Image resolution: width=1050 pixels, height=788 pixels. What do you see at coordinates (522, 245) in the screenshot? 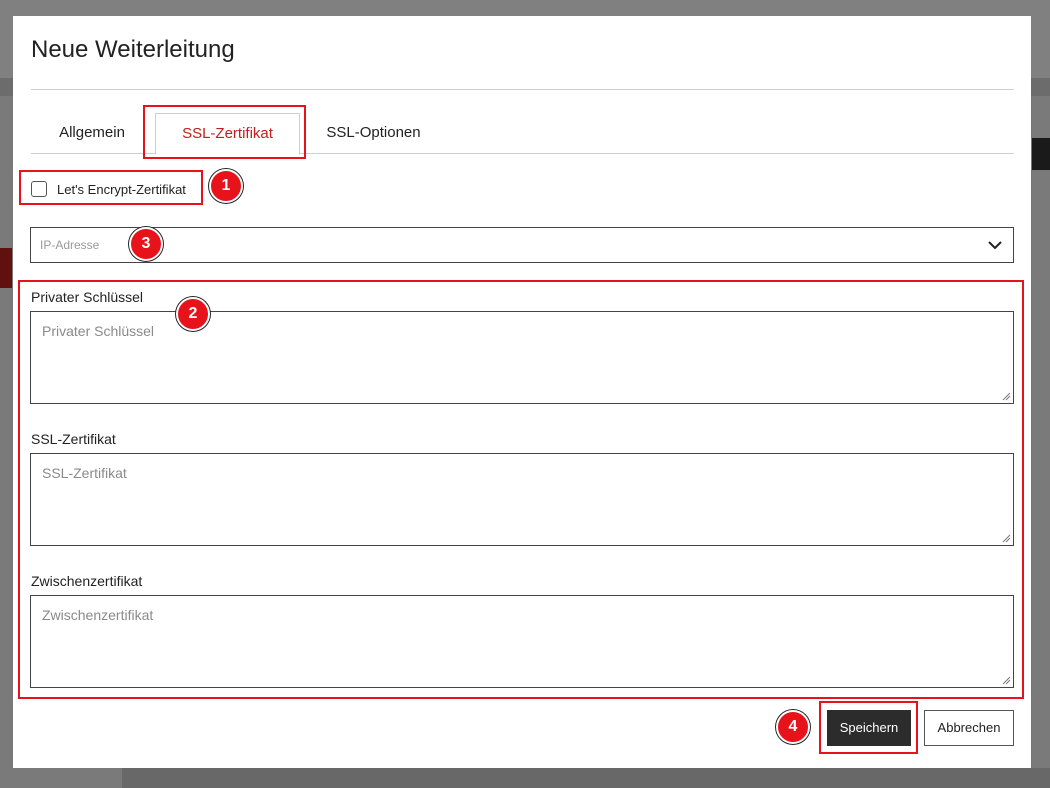
I see `ip-address-select: IP-Adresse` at bounding box center [522, 245].